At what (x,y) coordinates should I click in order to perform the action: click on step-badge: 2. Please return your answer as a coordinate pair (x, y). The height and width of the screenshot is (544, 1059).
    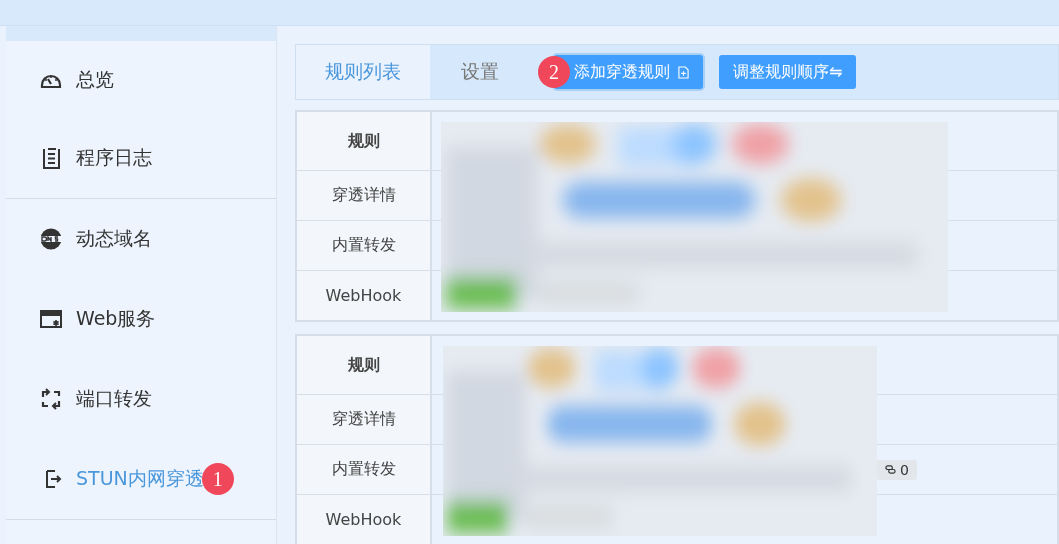
    Looking at the image, I should click on (554, 72).